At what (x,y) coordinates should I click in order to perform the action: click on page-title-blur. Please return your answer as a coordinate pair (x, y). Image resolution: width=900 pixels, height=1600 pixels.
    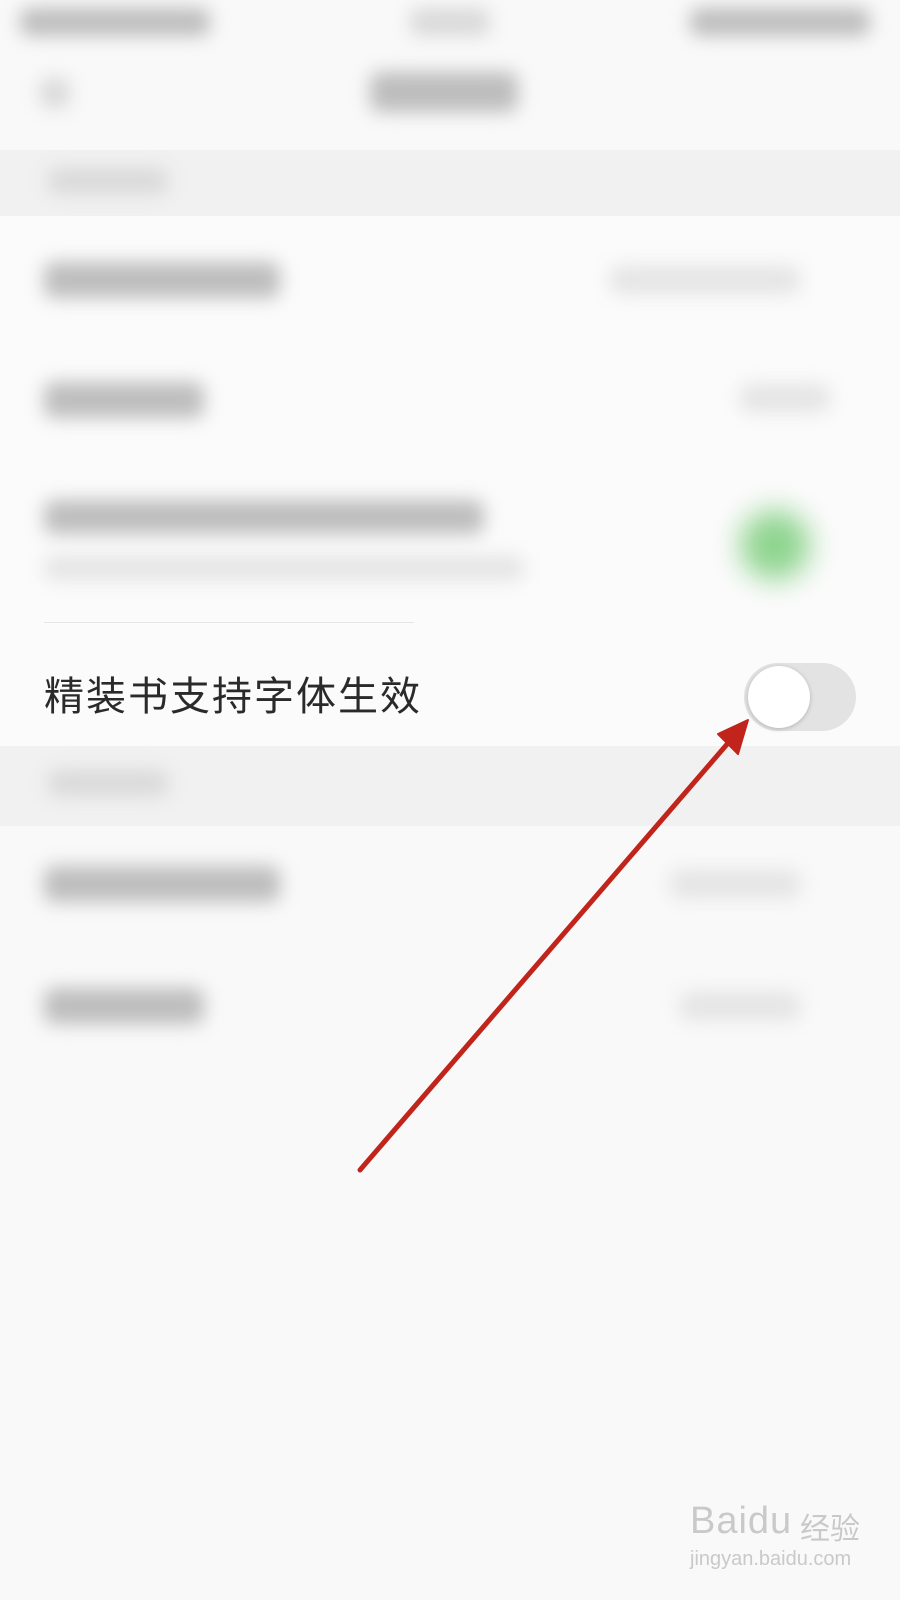
    Looking at the image, I should click on (444, 92).